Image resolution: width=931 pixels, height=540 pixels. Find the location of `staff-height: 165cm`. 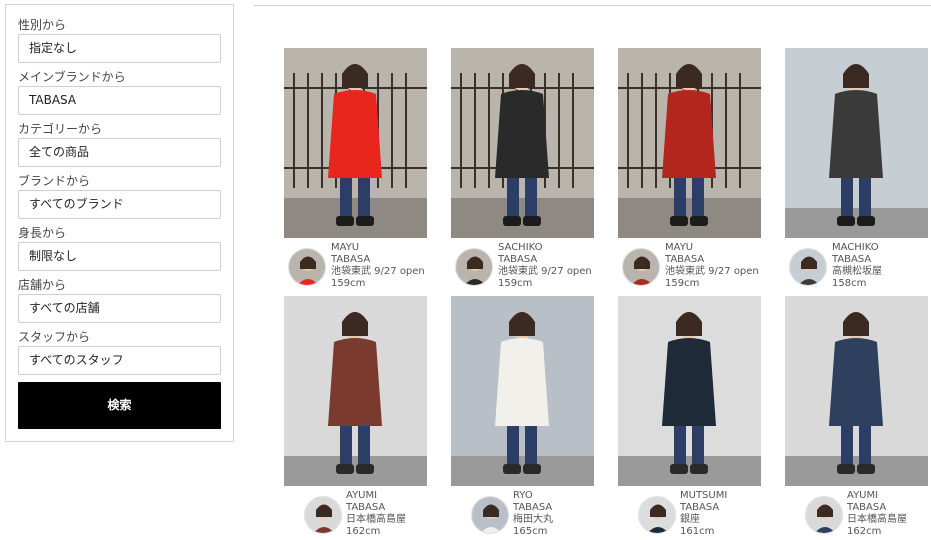

staff-height: 165cm is located at coordinates (530, 531).